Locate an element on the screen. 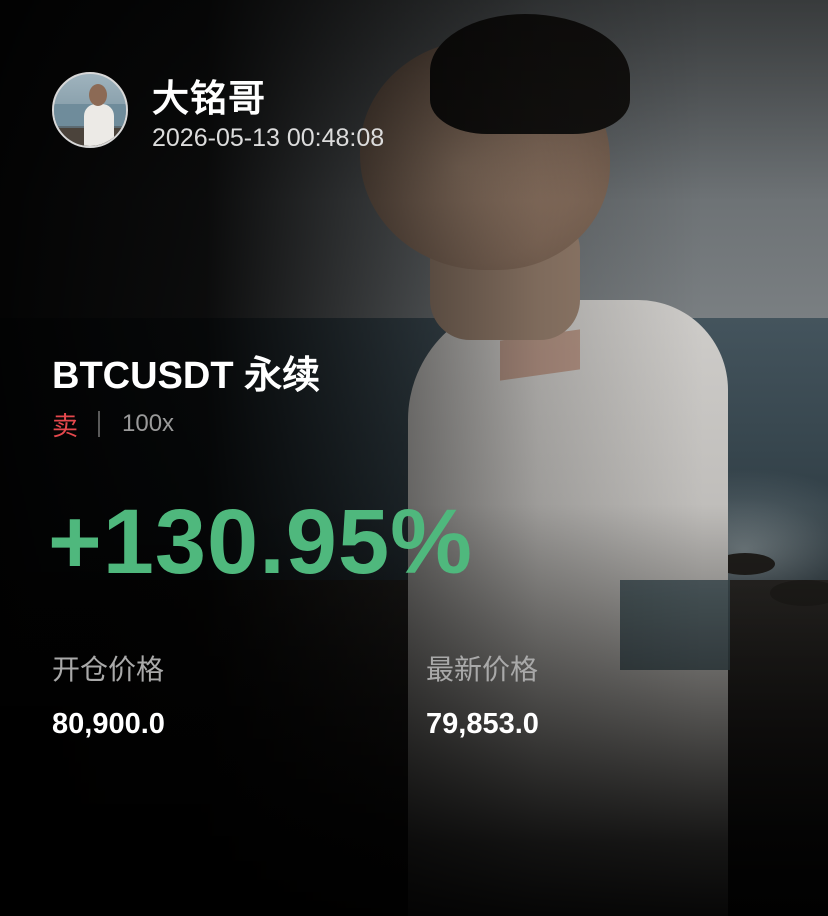 The height and width of the screenshot is (916, 828). divider is located at coordinates (99, 424).